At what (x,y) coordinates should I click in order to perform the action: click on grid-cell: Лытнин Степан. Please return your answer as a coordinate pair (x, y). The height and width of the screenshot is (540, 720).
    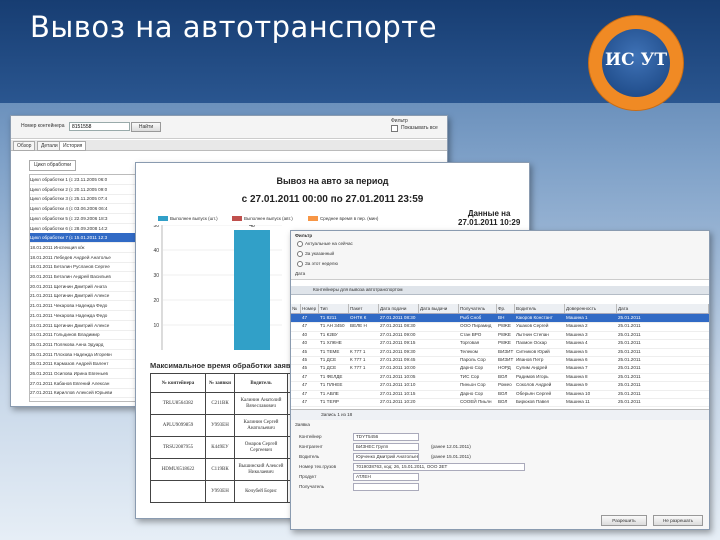
    Looking at the image, I should click on (532, 334).